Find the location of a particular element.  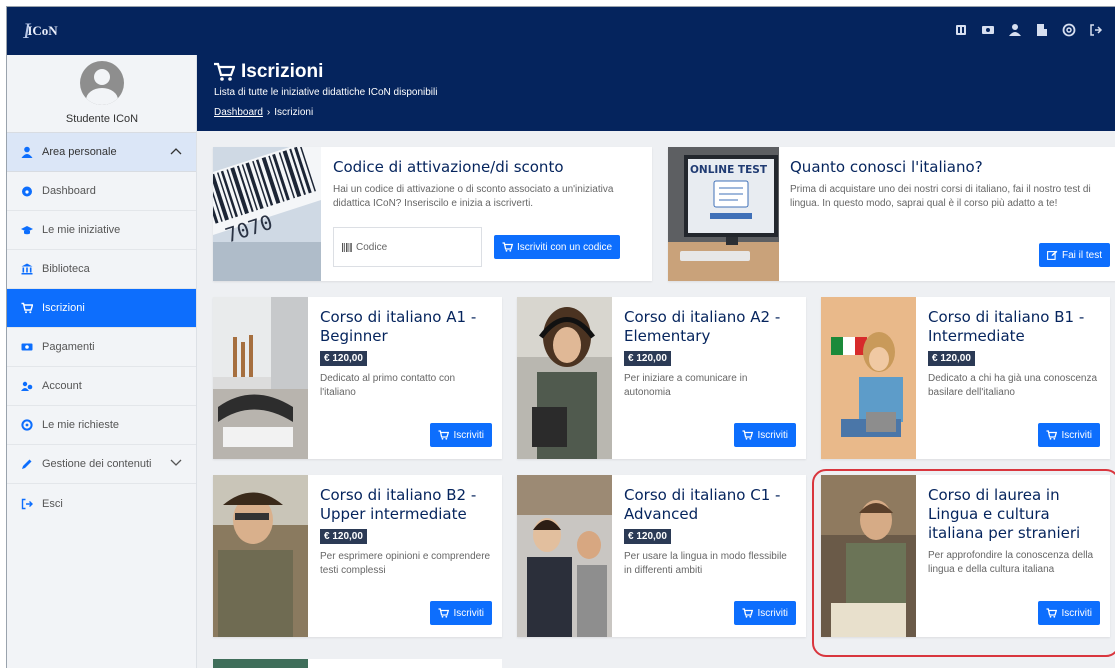

activation-code-input: Codice is located at coordinates (407, 247).